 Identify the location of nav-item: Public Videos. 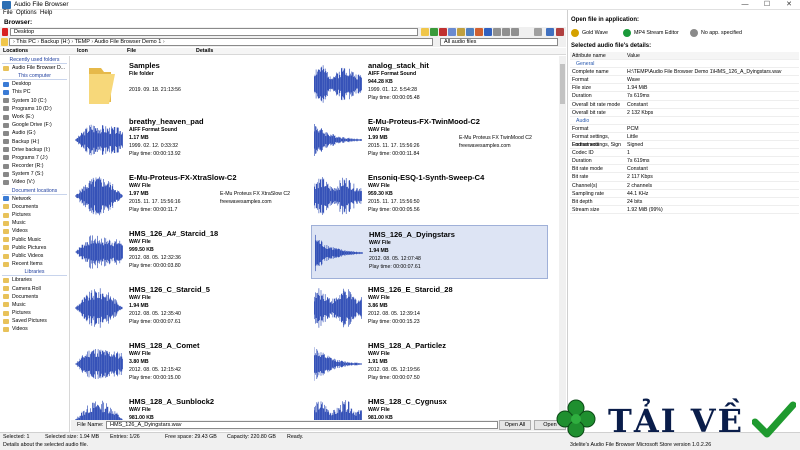
(34, 256).